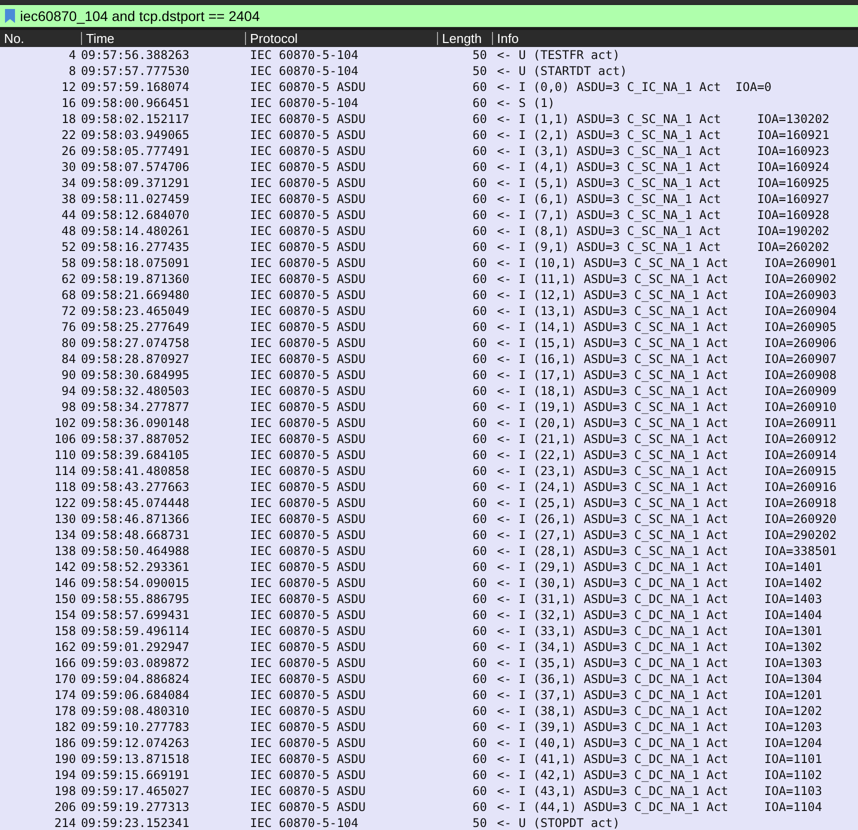  What do you see at coordinates (660, 791) in the screenshot?
I see `table-cell-text: <- I (43,1) ASDU=3 C_DC_NA_1 Act IOA=1103` at bounding box center [660, 791].